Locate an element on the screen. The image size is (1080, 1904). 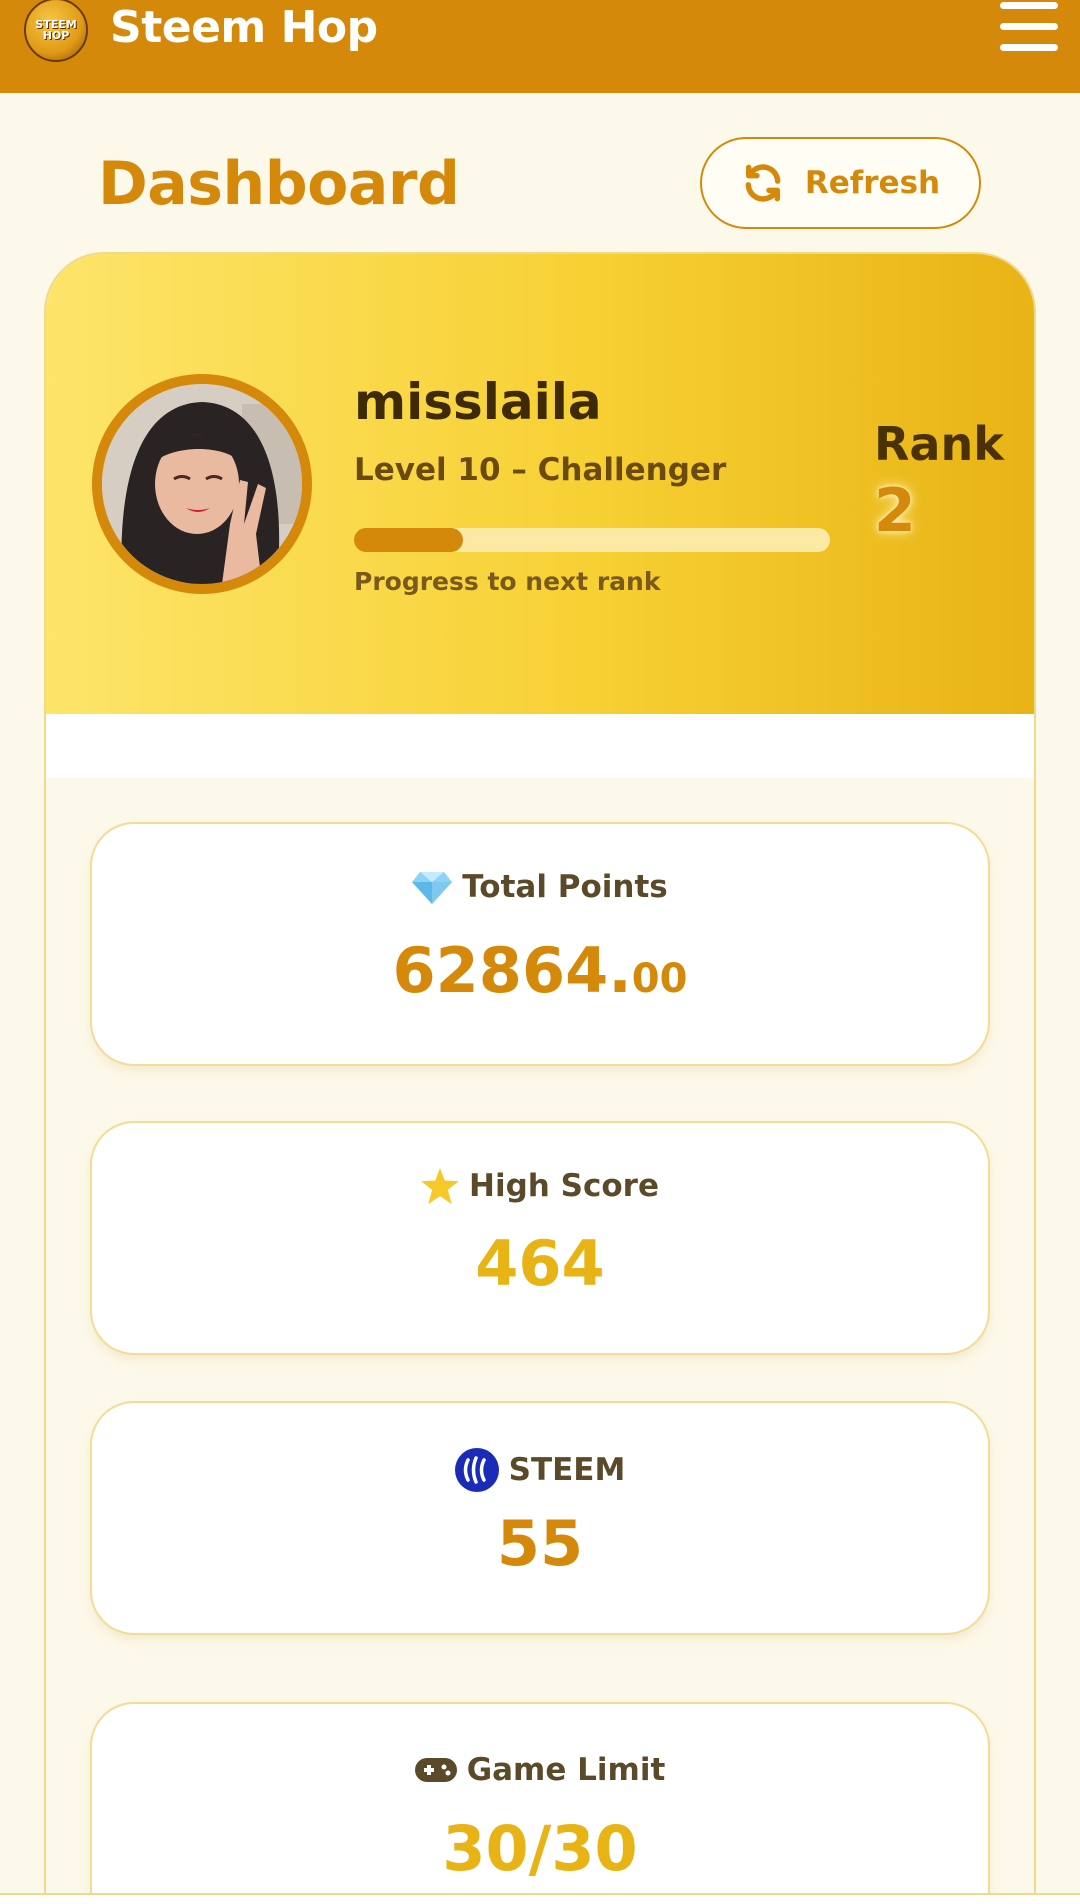
high-score-label: High Score is located at coordinates (564, 1186).